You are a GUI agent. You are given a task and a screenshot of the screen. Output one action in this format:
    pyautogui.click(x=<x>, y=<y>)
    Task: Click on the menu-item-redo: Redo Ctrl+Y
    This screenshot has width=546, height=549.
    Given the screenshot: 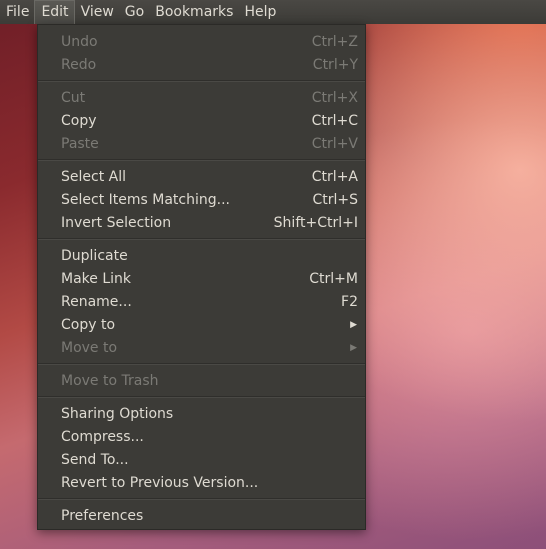 What is the action you would take?
    pyautogui.click(x=201, y=64)
    